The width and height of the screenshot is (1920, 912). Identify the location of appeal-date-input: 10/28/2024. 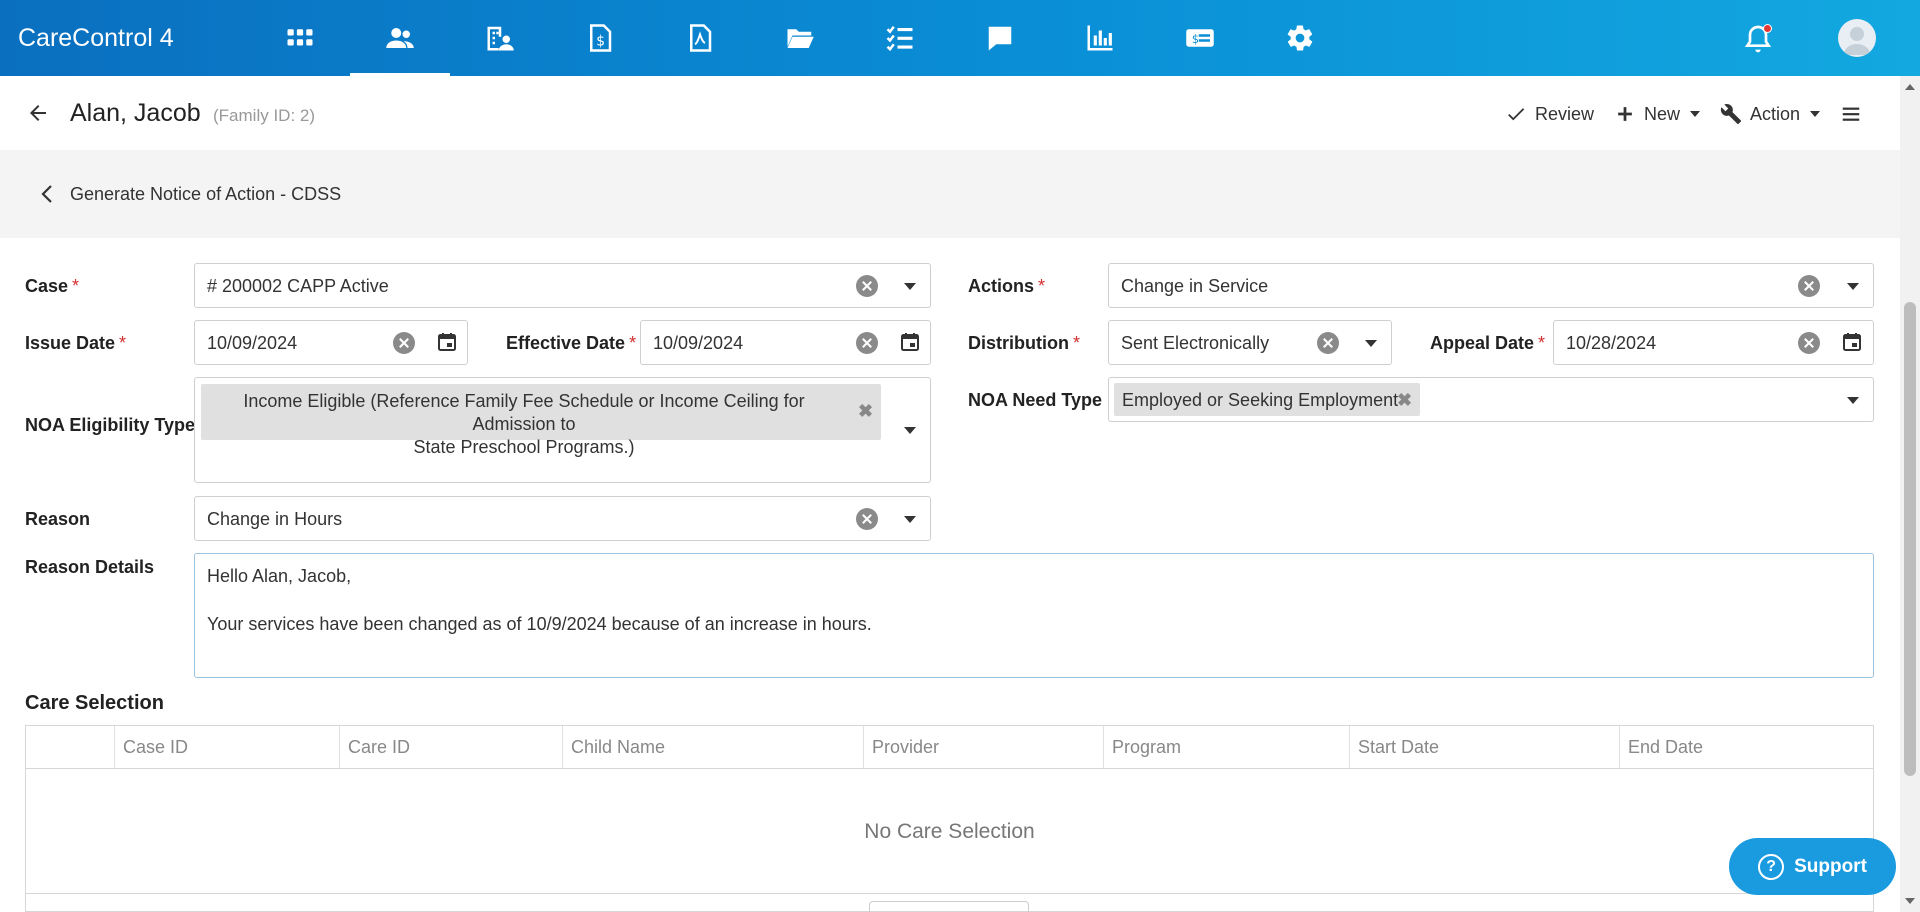
(1713, 342).